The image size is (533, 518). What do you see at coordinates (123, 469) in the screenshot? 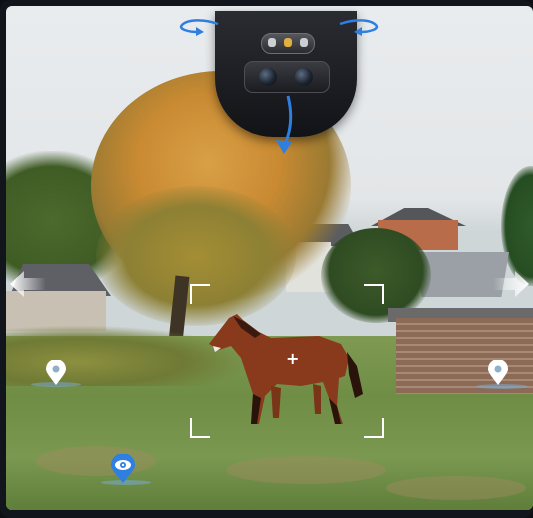
I see `eye-pin-icon` at bounding box center [123, 469].